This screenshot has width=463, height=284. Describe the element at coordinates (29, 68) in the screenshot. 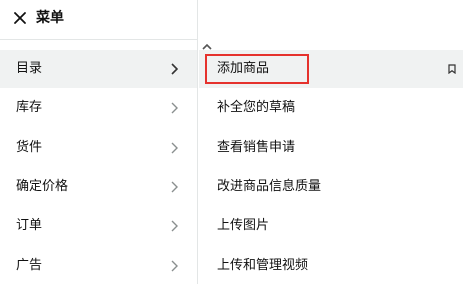

I see `menu-item-label: 目录` at that location.